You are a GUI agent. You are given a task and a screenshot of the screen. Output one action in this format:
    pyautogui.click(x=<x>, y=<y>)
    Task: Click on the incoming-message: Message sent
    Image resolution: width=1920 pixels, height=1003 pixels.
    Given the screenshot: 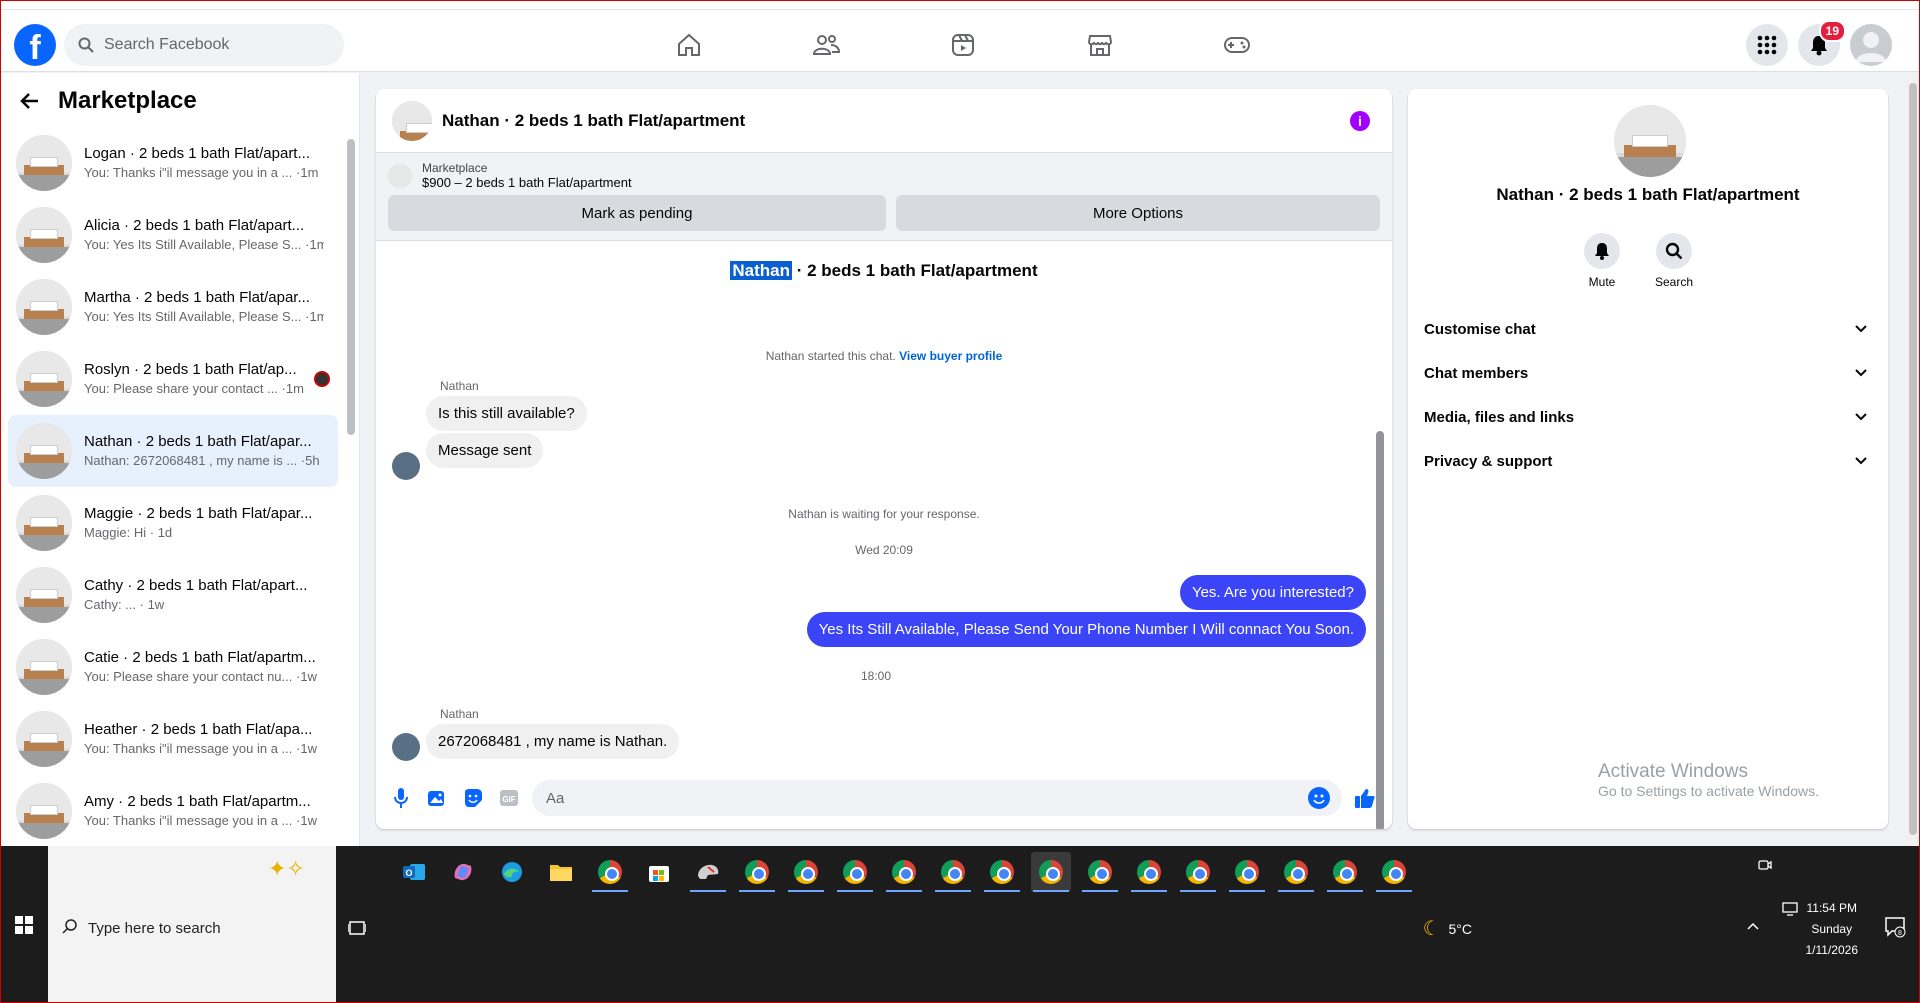 What is the action you would take?
    pyautogui.click(x=485, y=450)
    